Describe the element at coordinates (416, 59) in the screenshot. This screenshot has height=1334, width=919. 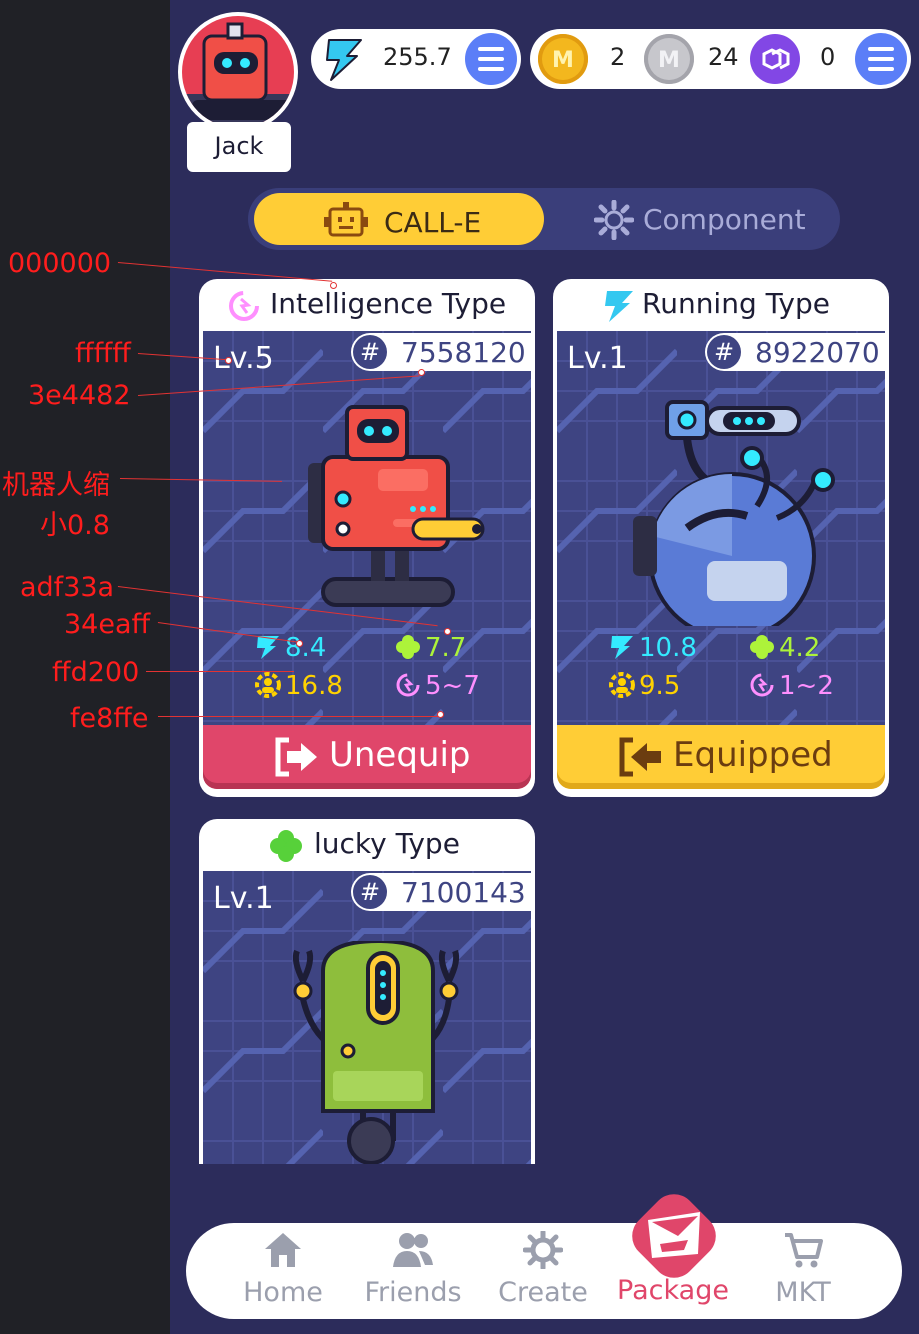
I see `energy-balance: 255.7` at that location.